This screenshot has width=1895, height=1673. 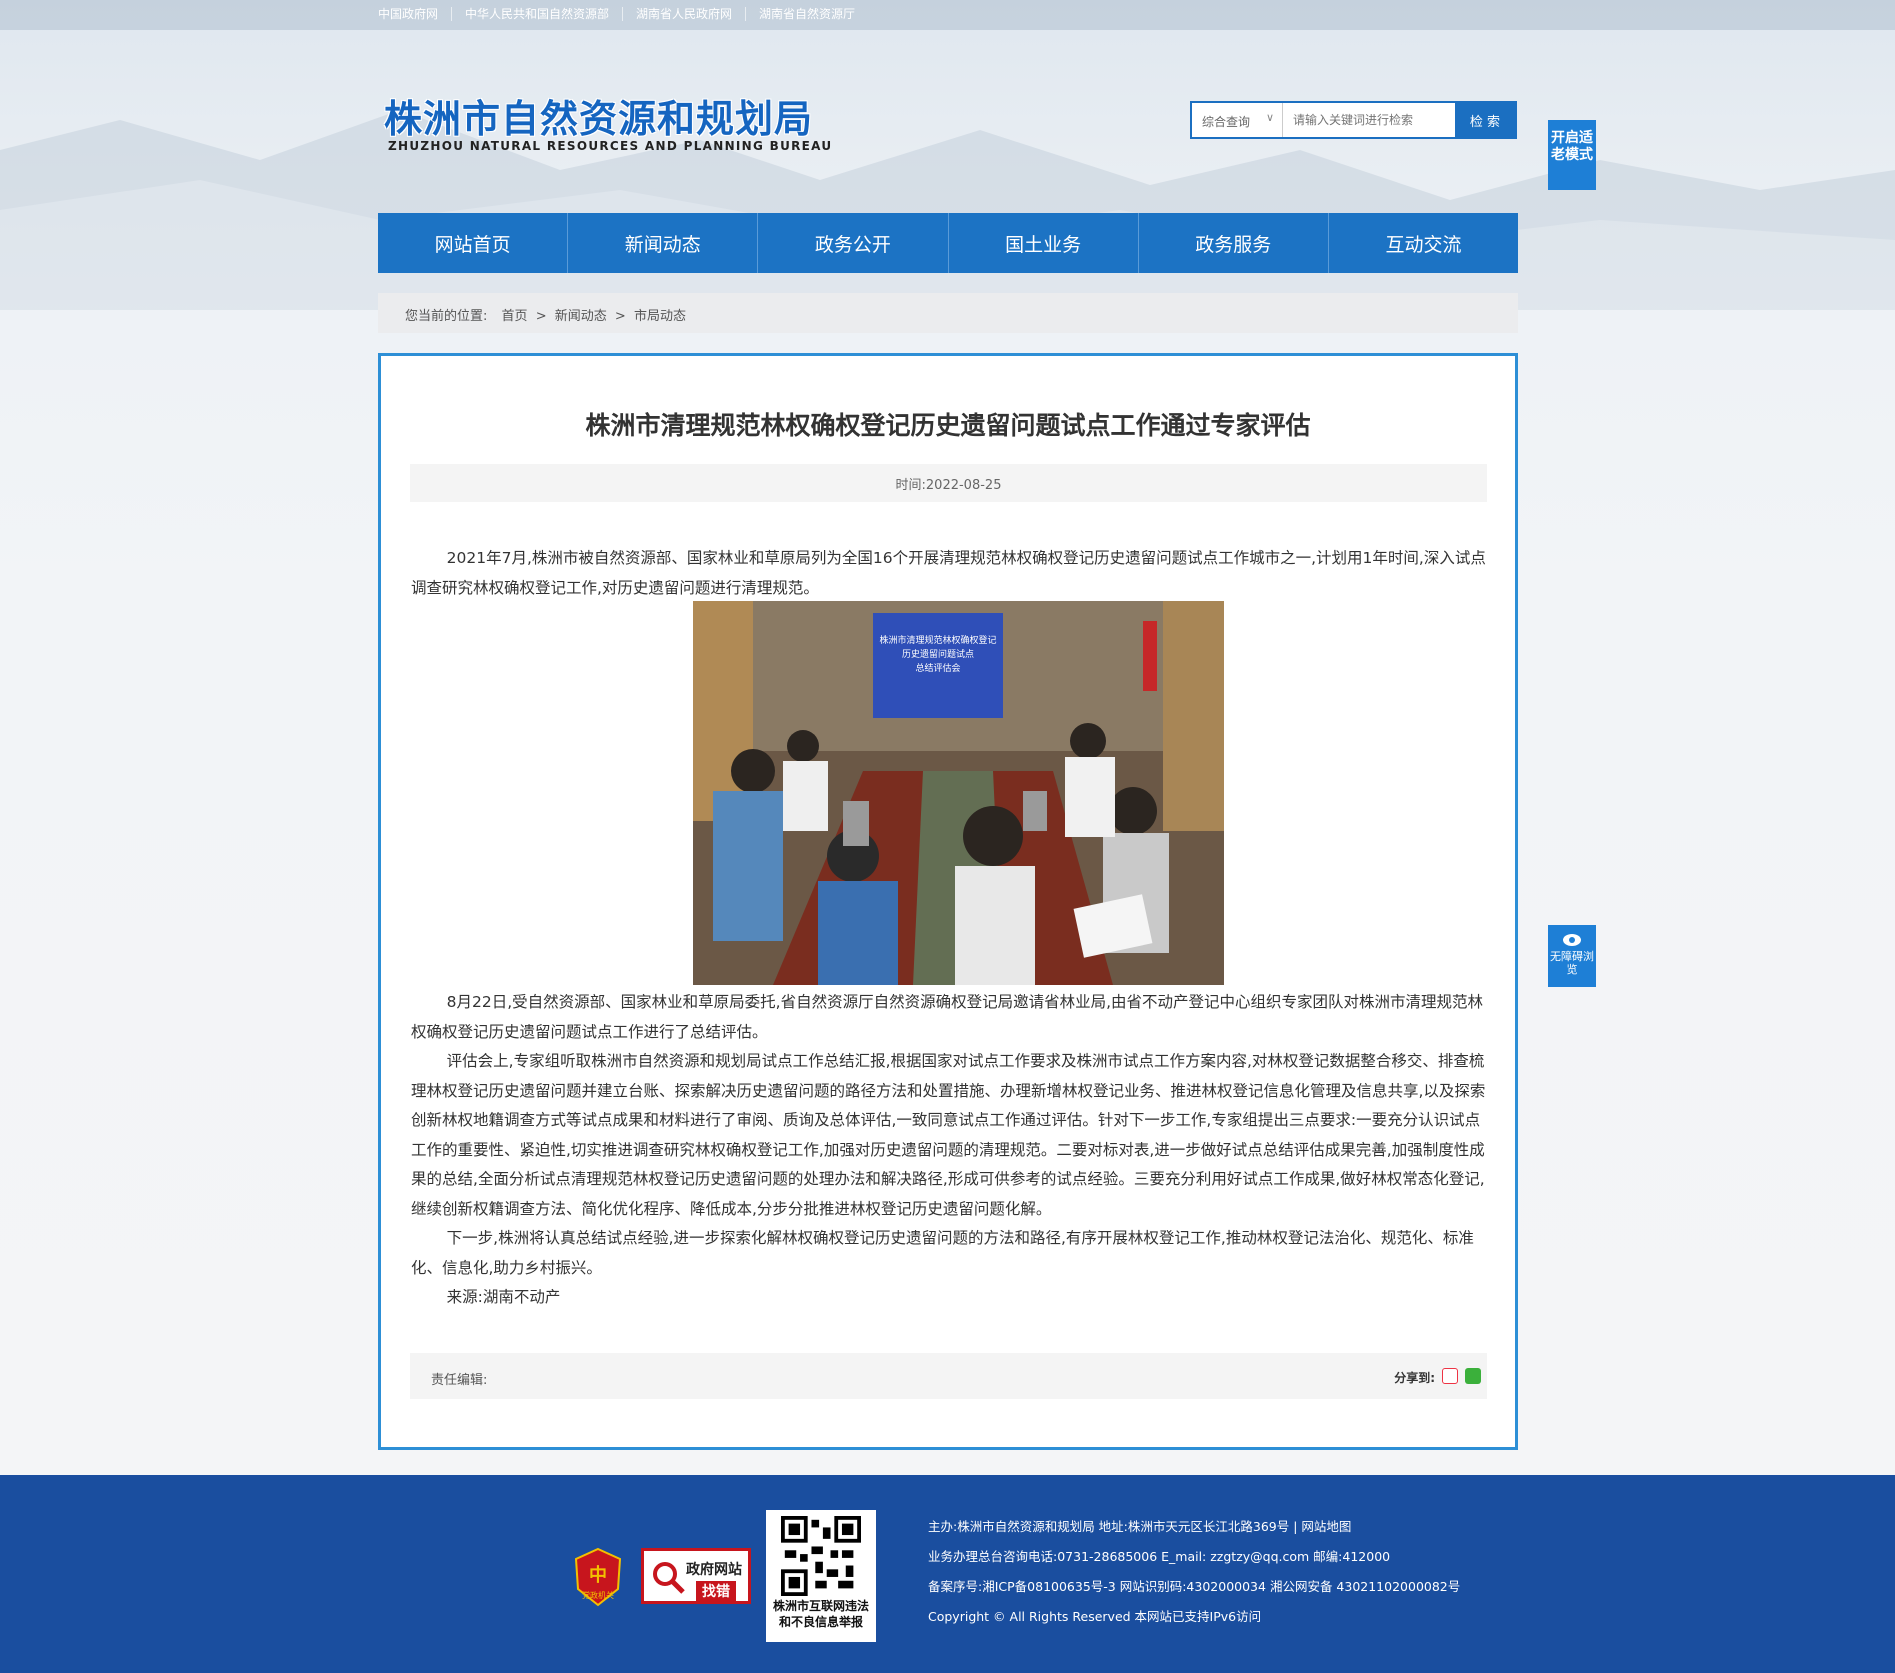 What do you see at coordinates (515, 316) in the screenshot?
I see `breadcrumb-home: 首页` at bounding box center [515, 316].